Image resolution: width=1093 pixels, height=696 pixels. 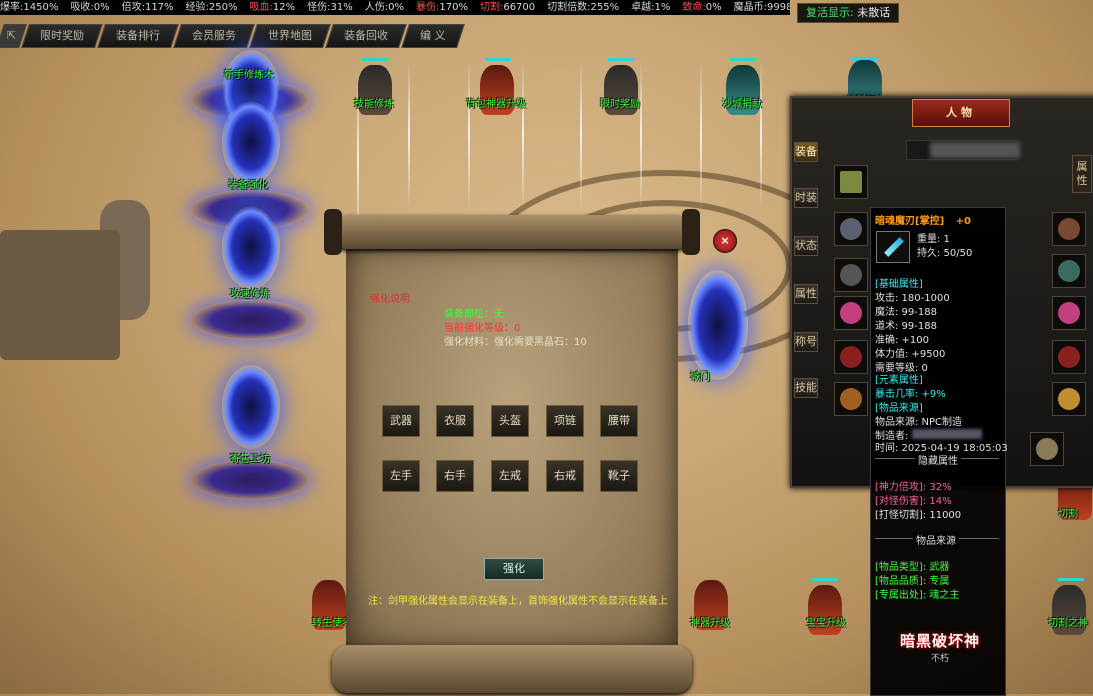 I want to click on slot-belt-button: 腰带, so click(x=619, y=421).